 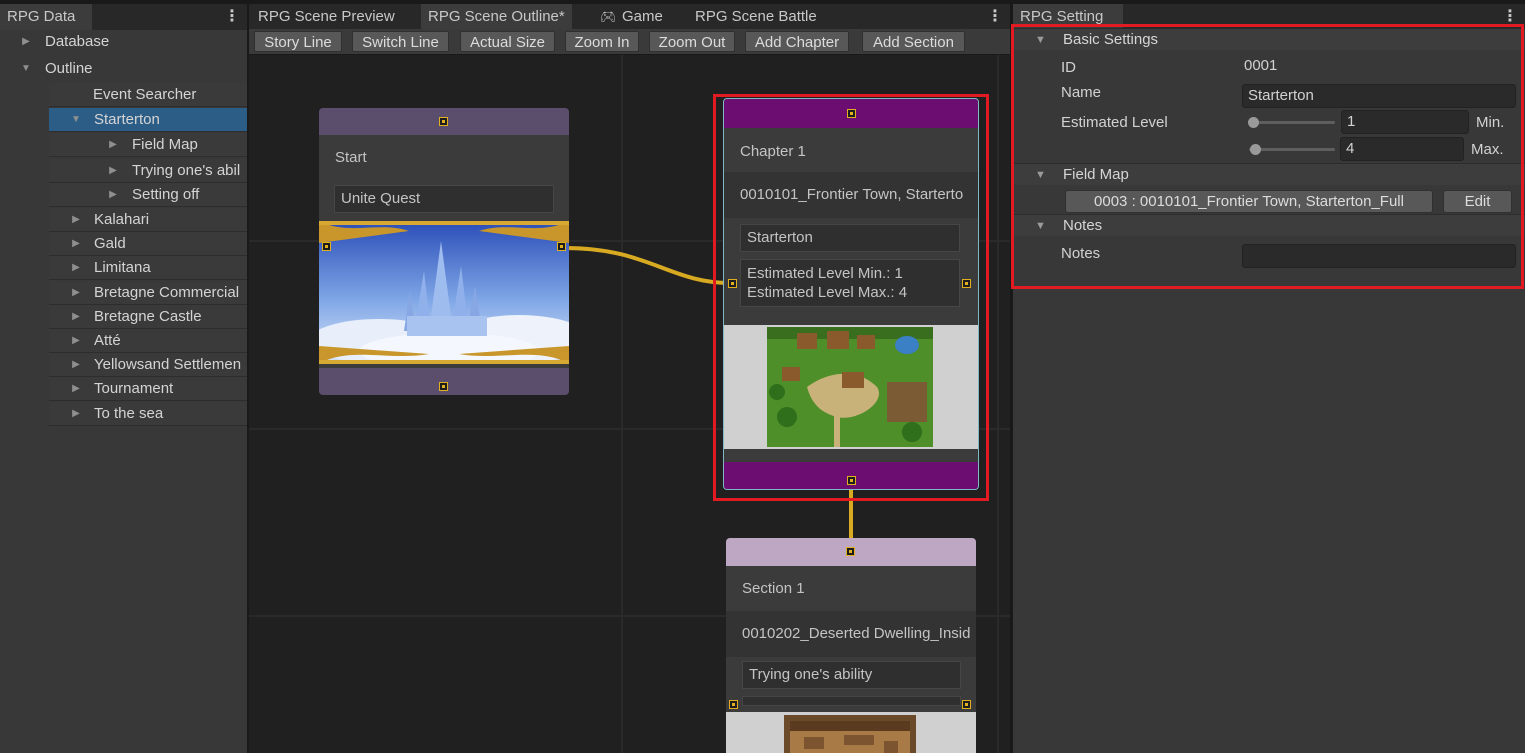 I want to click on estimated-level-label: Estimated Level, so click(x=1114, y=122).